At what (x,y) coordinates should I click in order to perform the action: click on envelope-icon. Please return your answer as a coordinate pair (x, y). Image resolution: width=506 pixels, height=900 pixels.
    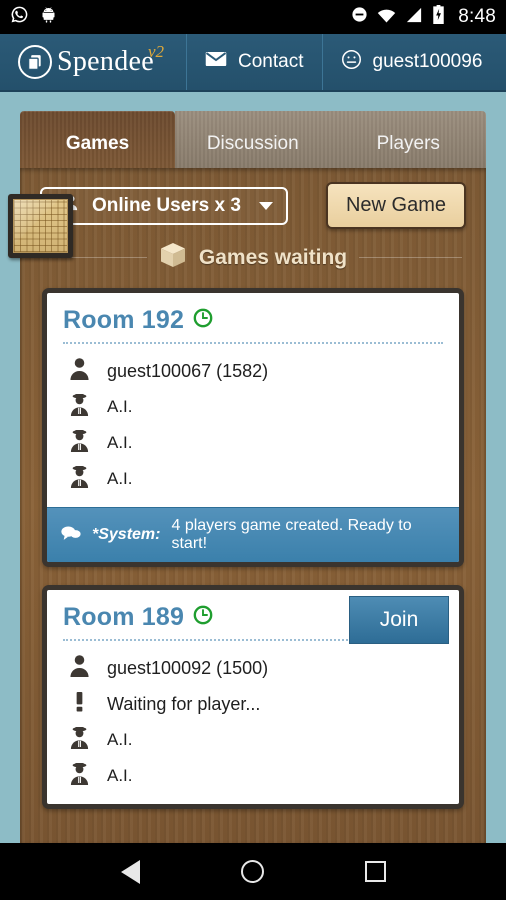
    Looking at the image, I should click on (216, 62).